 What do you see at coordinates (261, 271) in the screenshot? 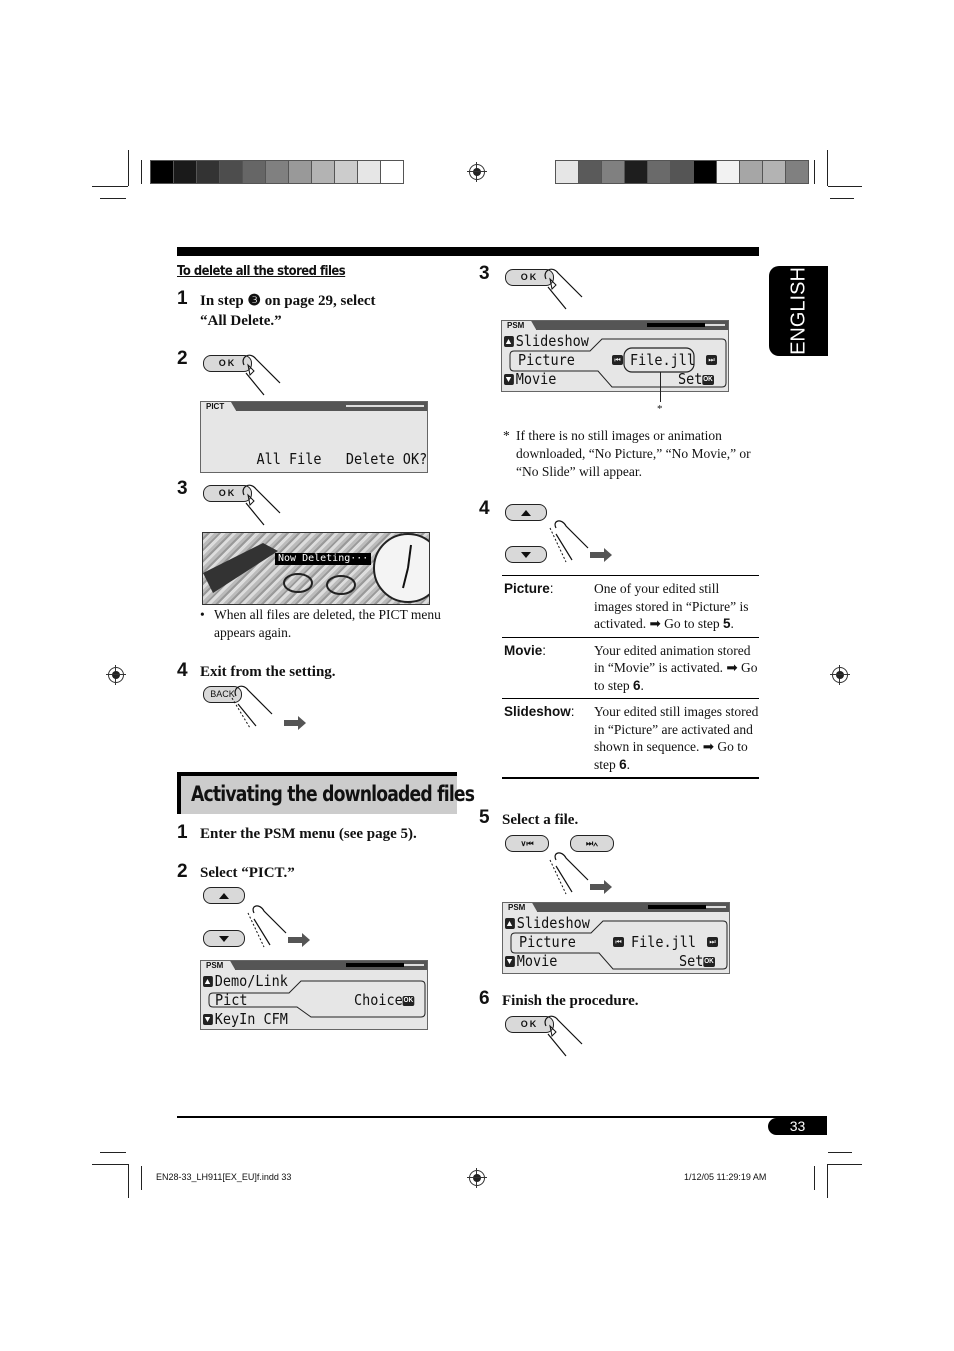
I see `subheading-delete-all: To delete all the stored files` at bounding box center [261, 271].